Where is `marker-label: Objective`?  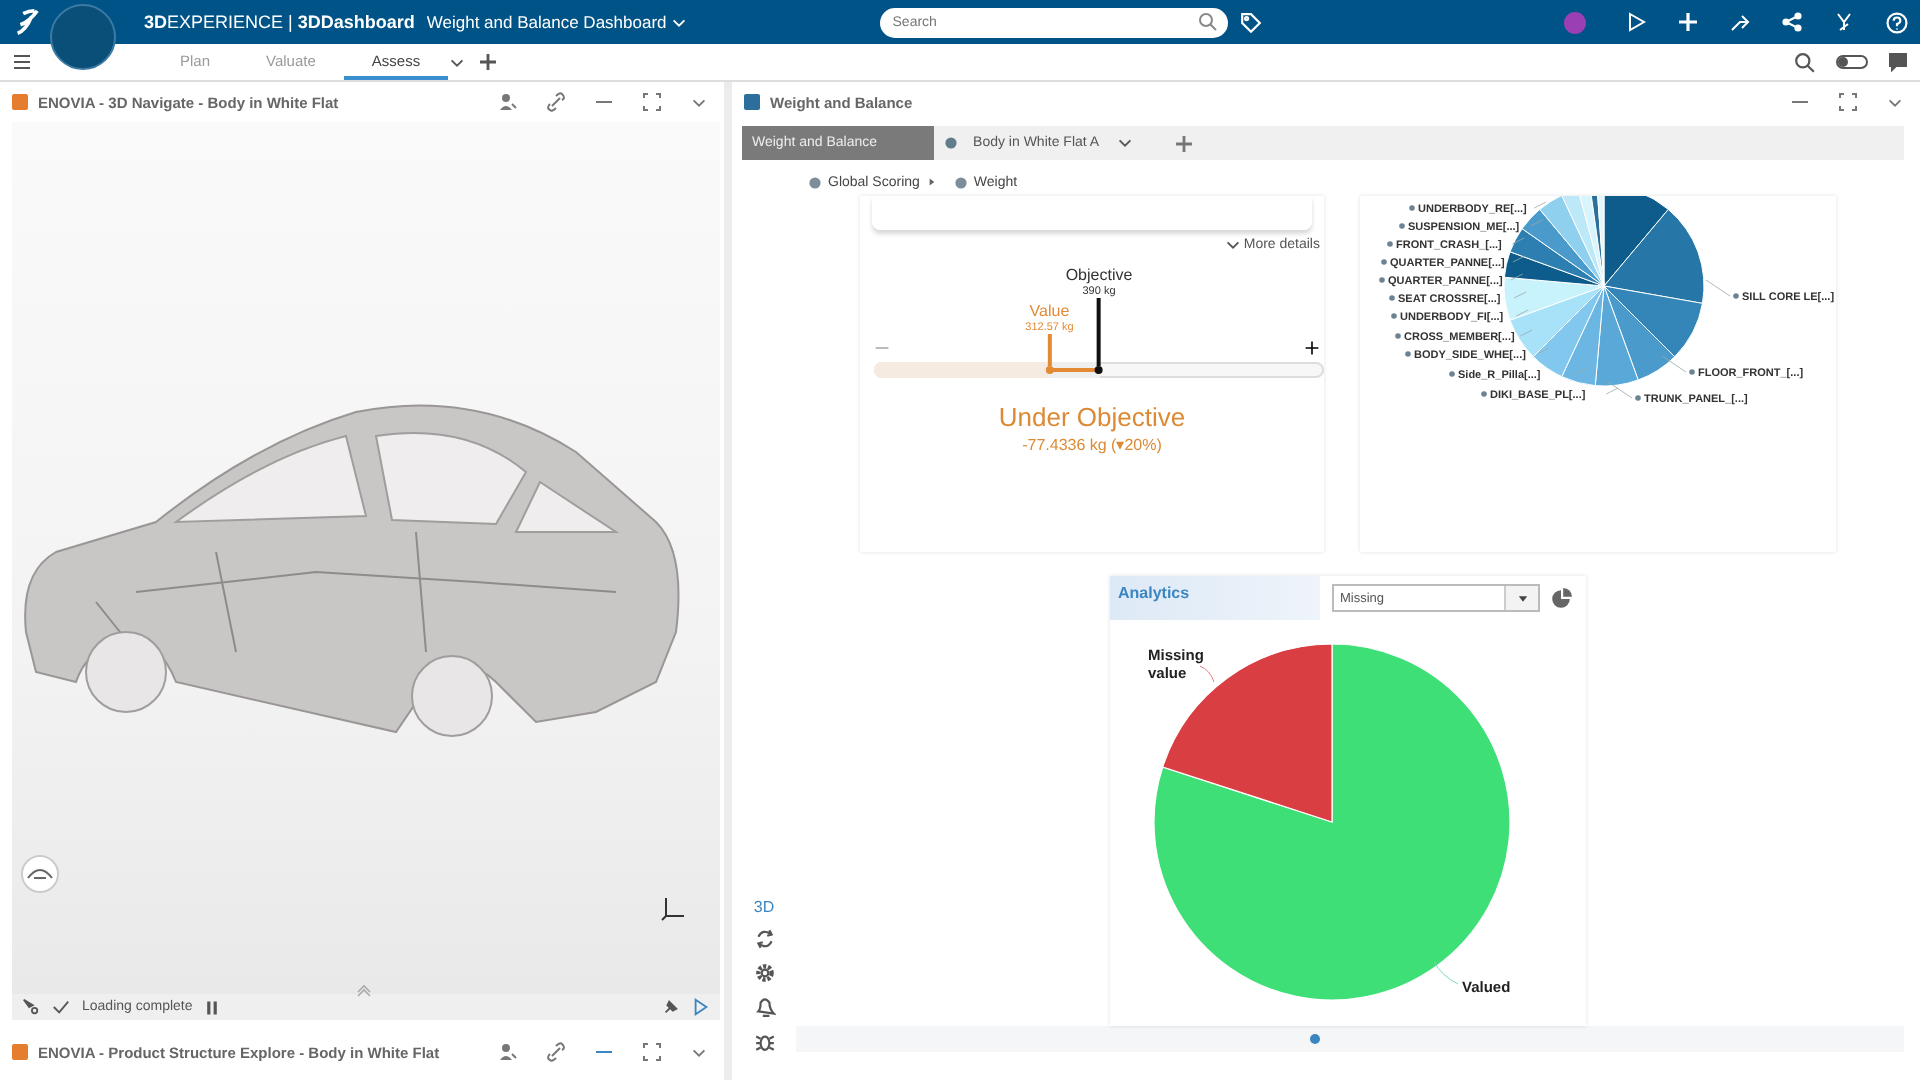 marker-label: Objective is located at coordinates (1099, 275).